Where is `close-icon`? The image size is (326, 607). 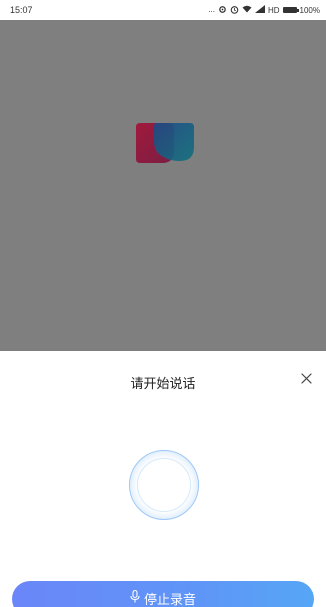 close-icon is located at coordinates (306, 378).